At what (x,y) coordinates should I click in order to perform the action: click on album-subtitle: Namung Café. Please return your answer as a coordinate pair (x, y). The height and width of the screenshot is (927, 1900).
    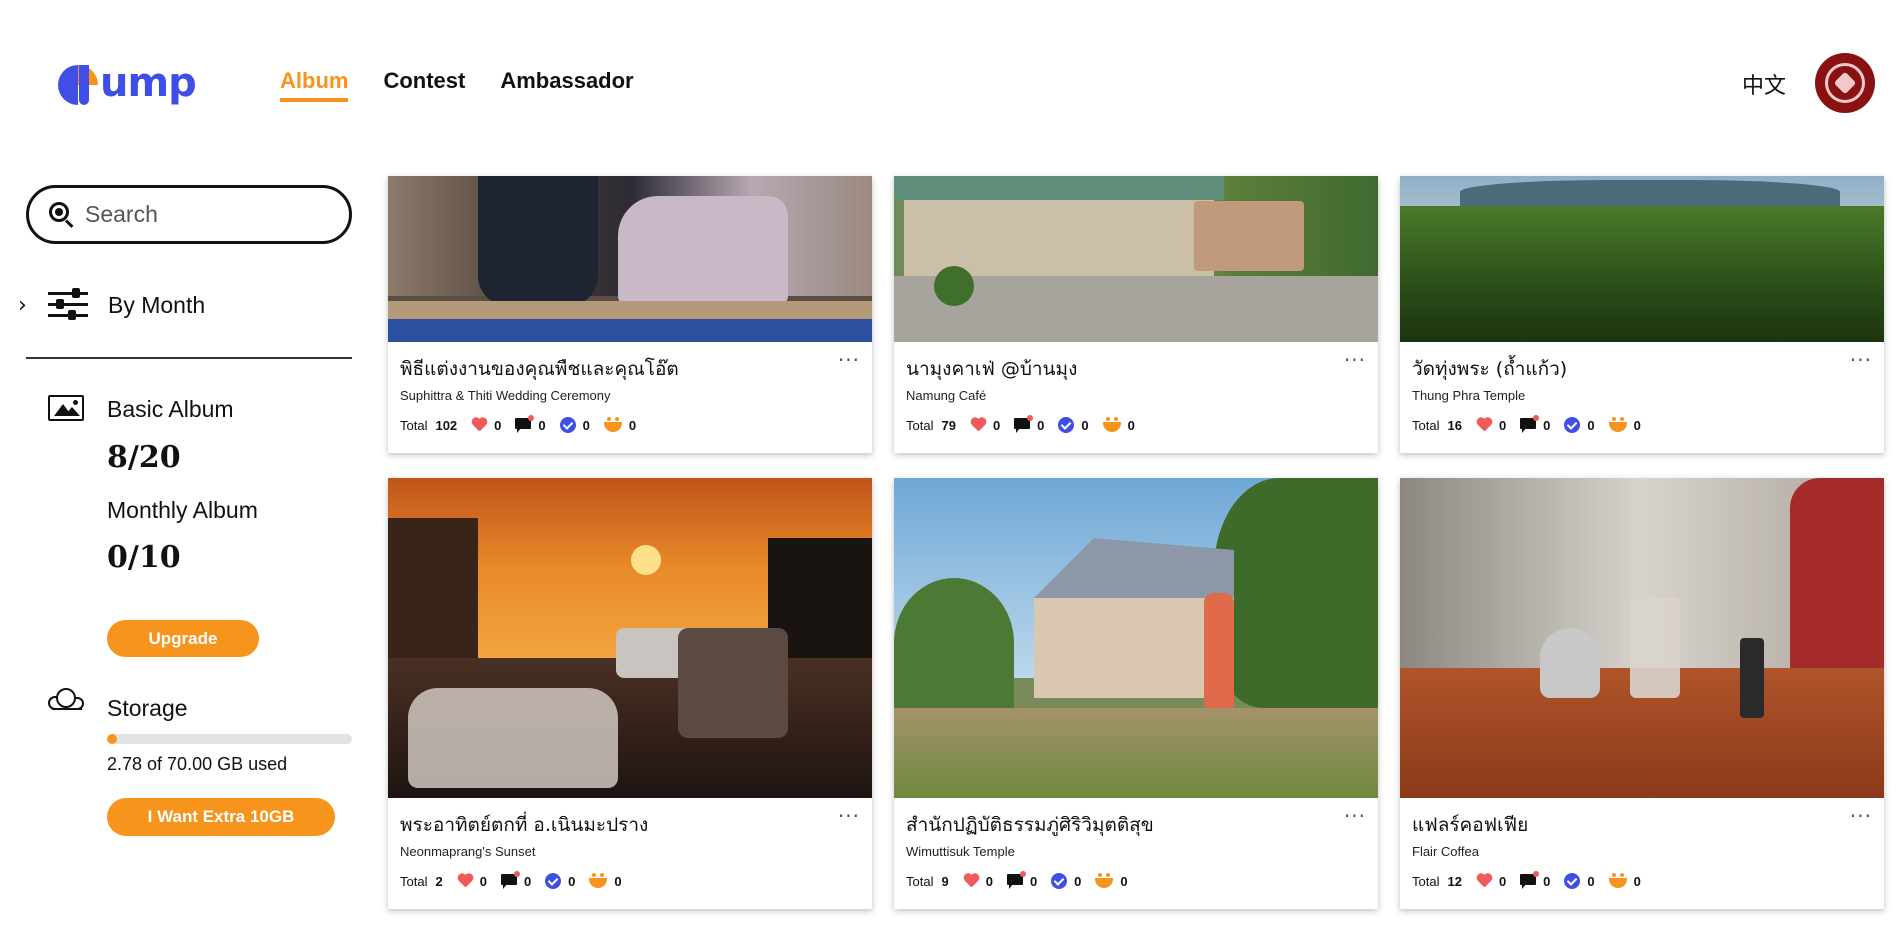
    Looking at the image, I should click on (946, 395).